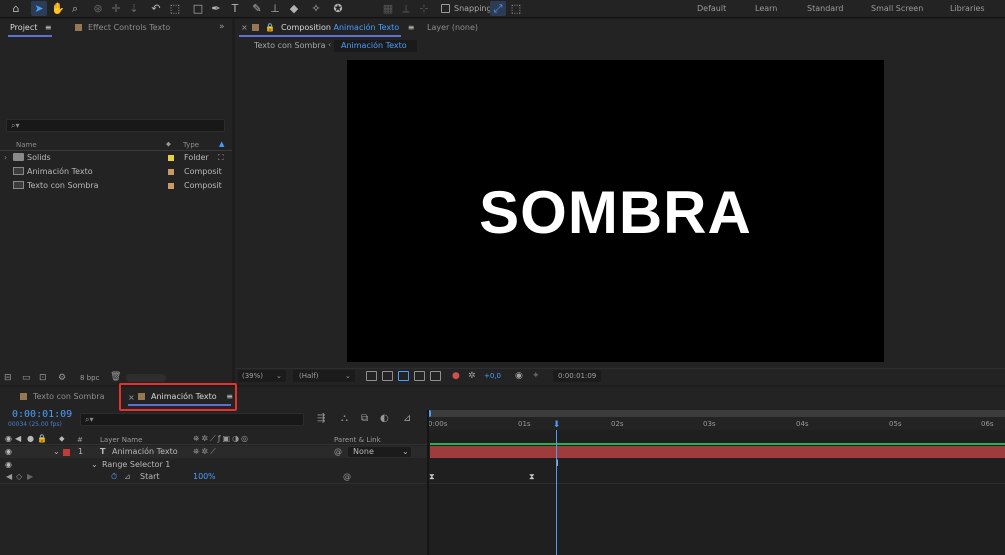 Image resolution: width=1005 pixels, height=555 pixels. I want to click on audio-icon: ◀, so click(18, 438).